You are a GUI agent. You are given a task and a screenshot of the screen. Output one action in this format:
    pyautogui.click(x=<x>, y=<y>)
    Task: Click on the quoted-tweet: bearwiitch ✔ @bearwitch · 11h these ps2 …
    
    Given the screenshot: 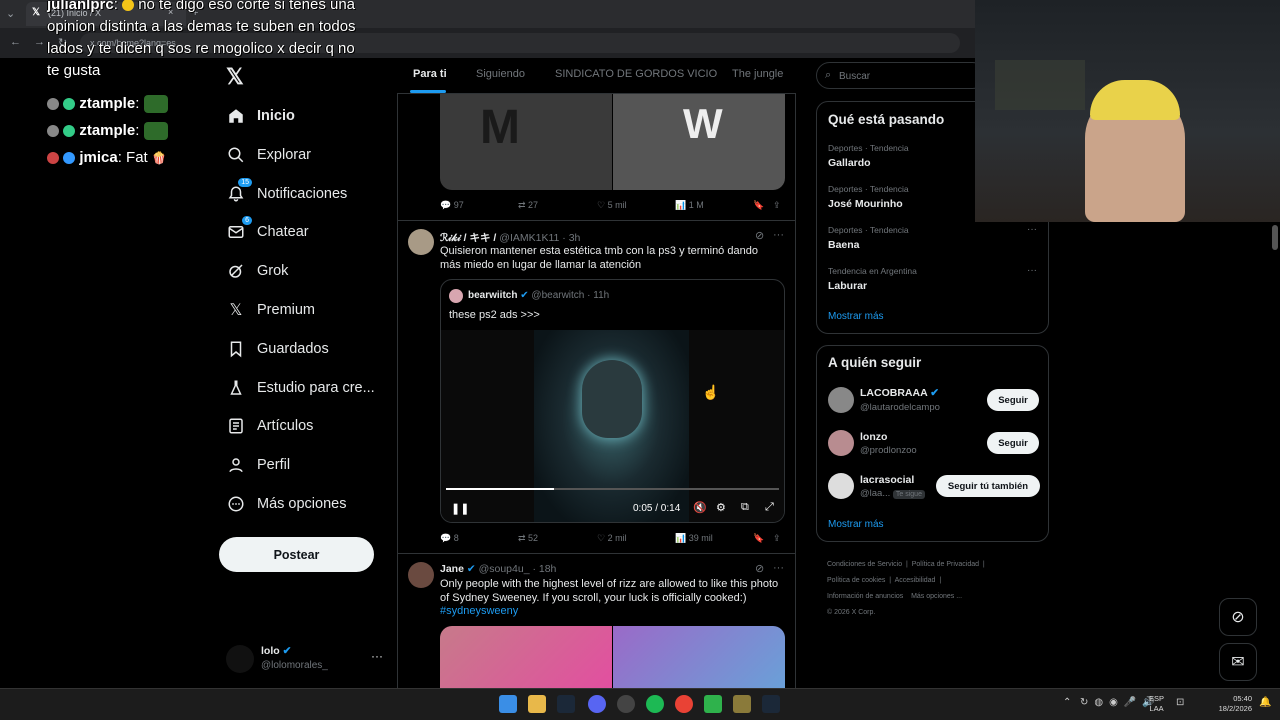 What is the action you would take?
    pyautogui.click(x=612, y=401)
    